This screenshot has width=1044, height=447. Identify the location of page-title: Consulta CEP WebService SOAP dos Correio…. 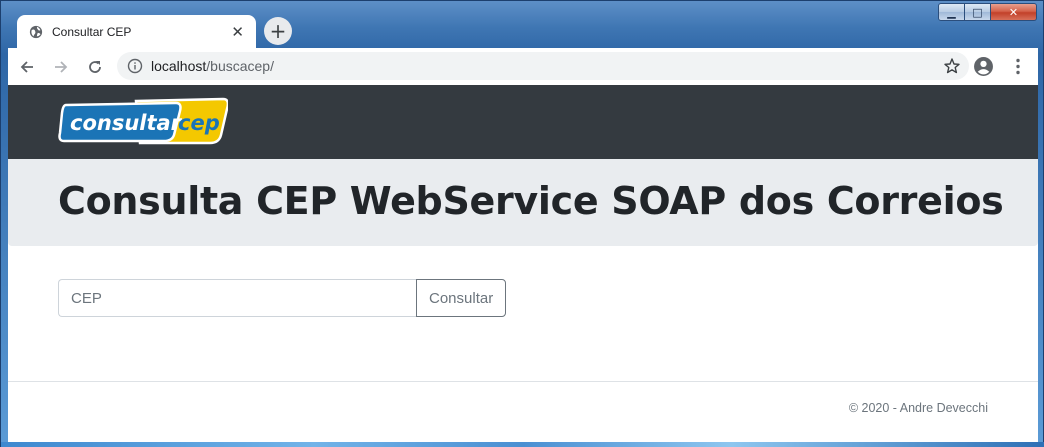
(531, 201).